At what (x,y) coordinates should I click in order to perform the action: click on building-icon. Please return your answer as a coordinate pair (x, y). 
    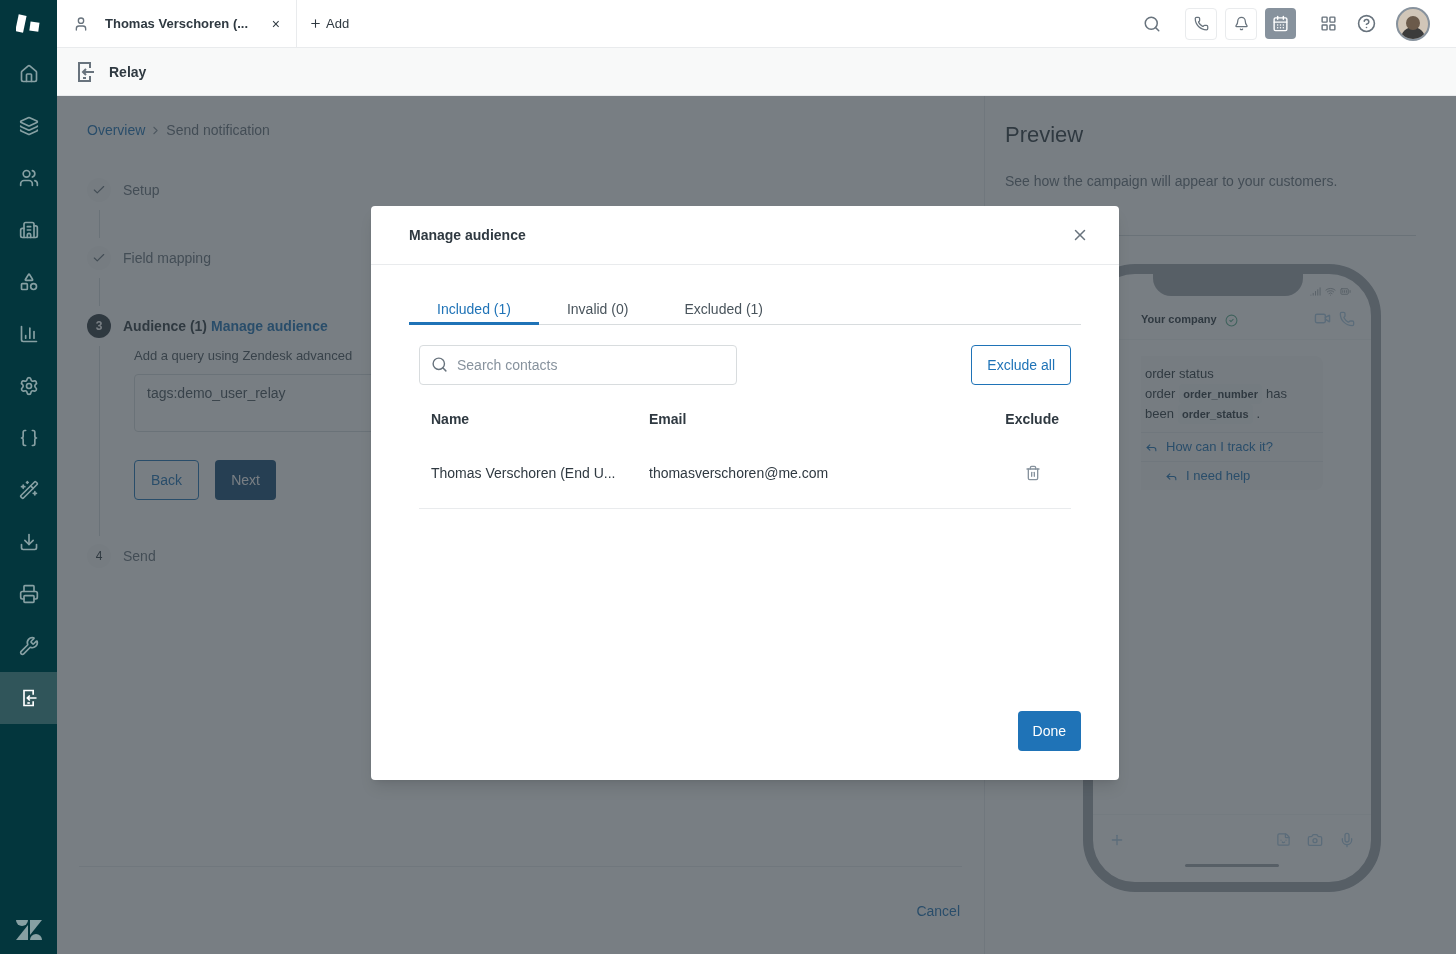
    Looking at the image, I should click on (28, 230).